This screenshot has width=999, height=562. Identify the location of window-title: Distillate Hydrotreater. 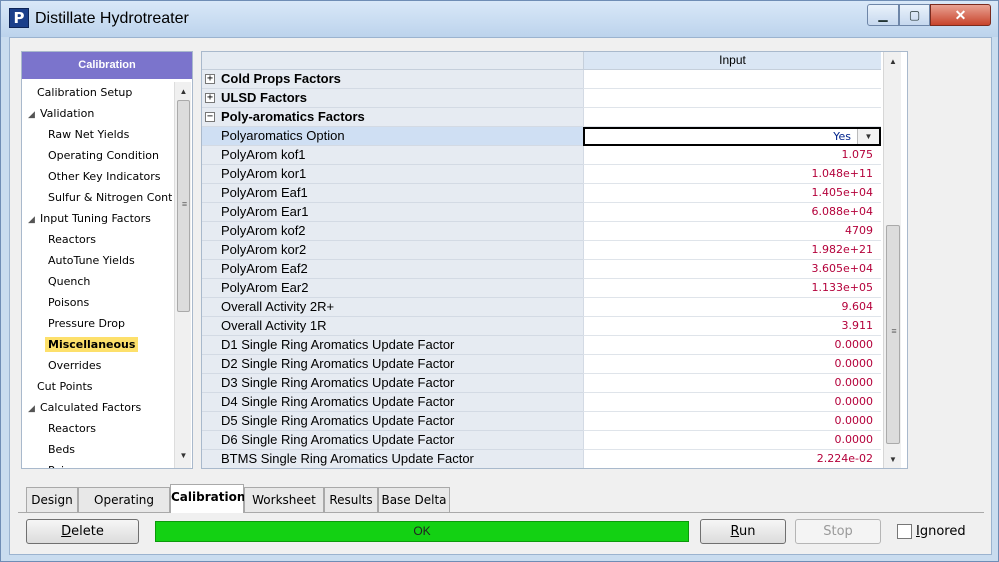
(112, 18).